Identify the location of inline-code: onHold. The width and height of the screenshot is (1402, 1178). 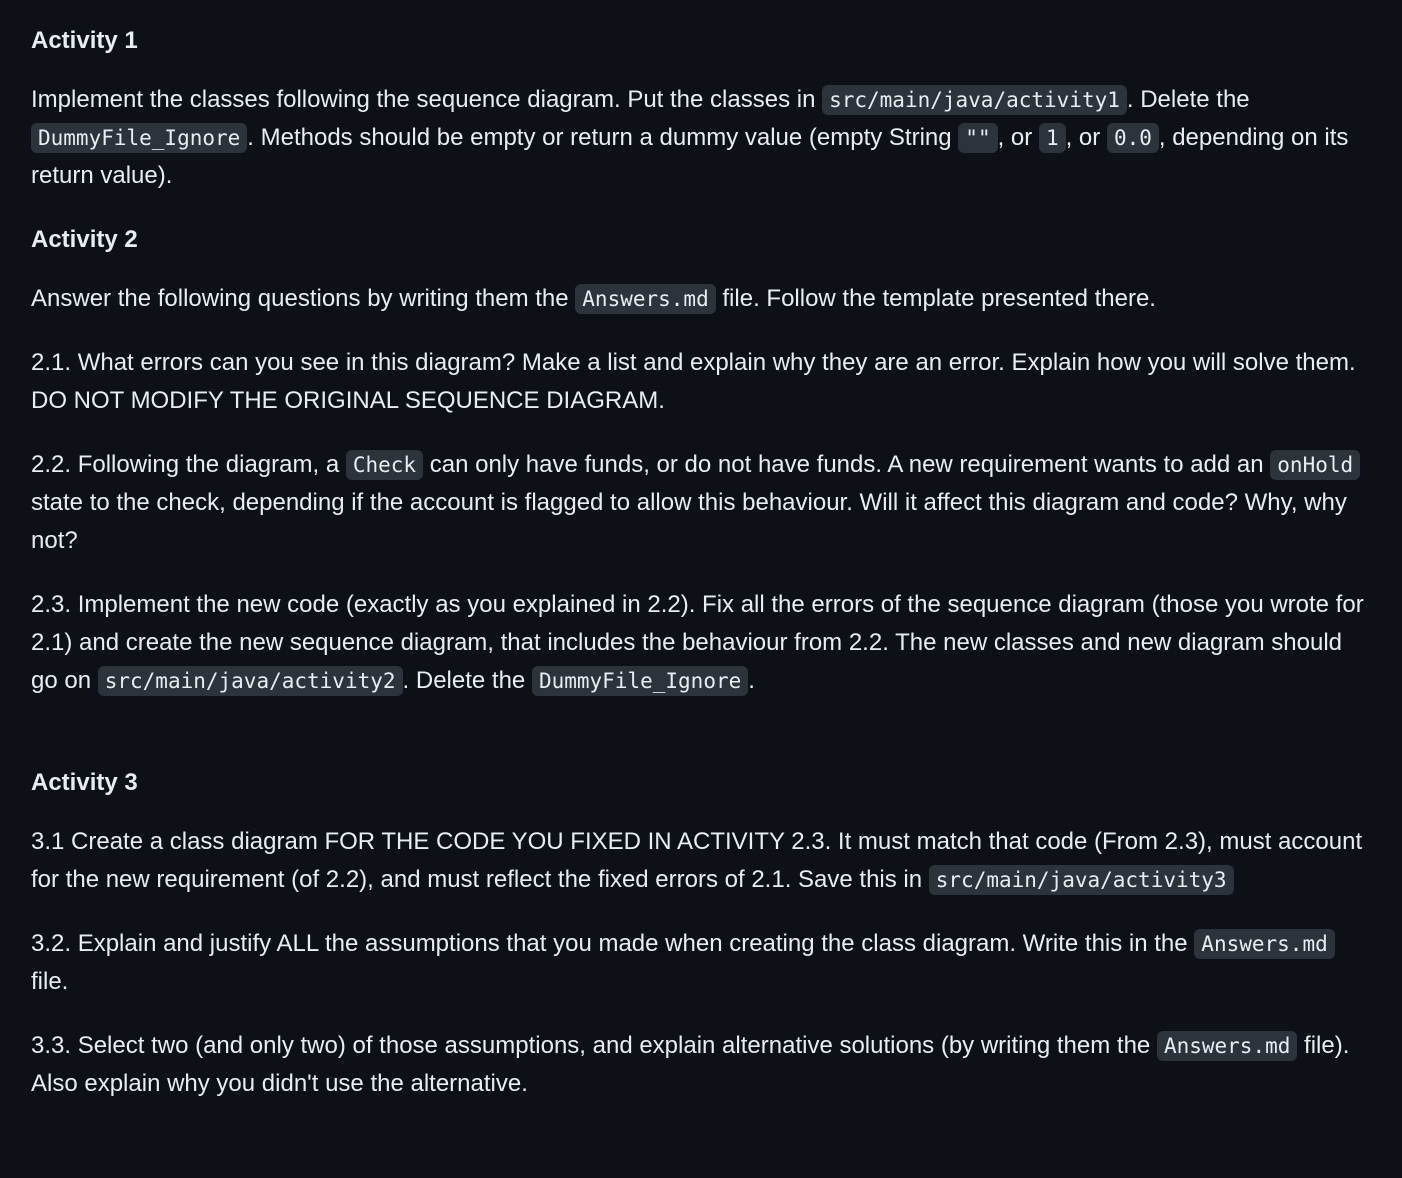
(1315, 465).